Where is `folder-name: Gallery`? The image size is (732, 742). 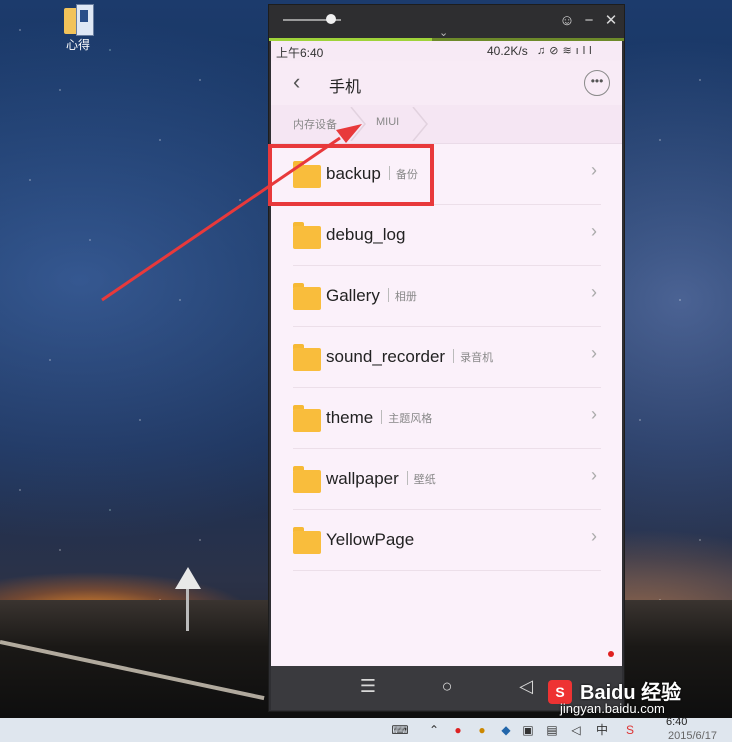 folder-name: Gallery is located at coordinates (353, 295).